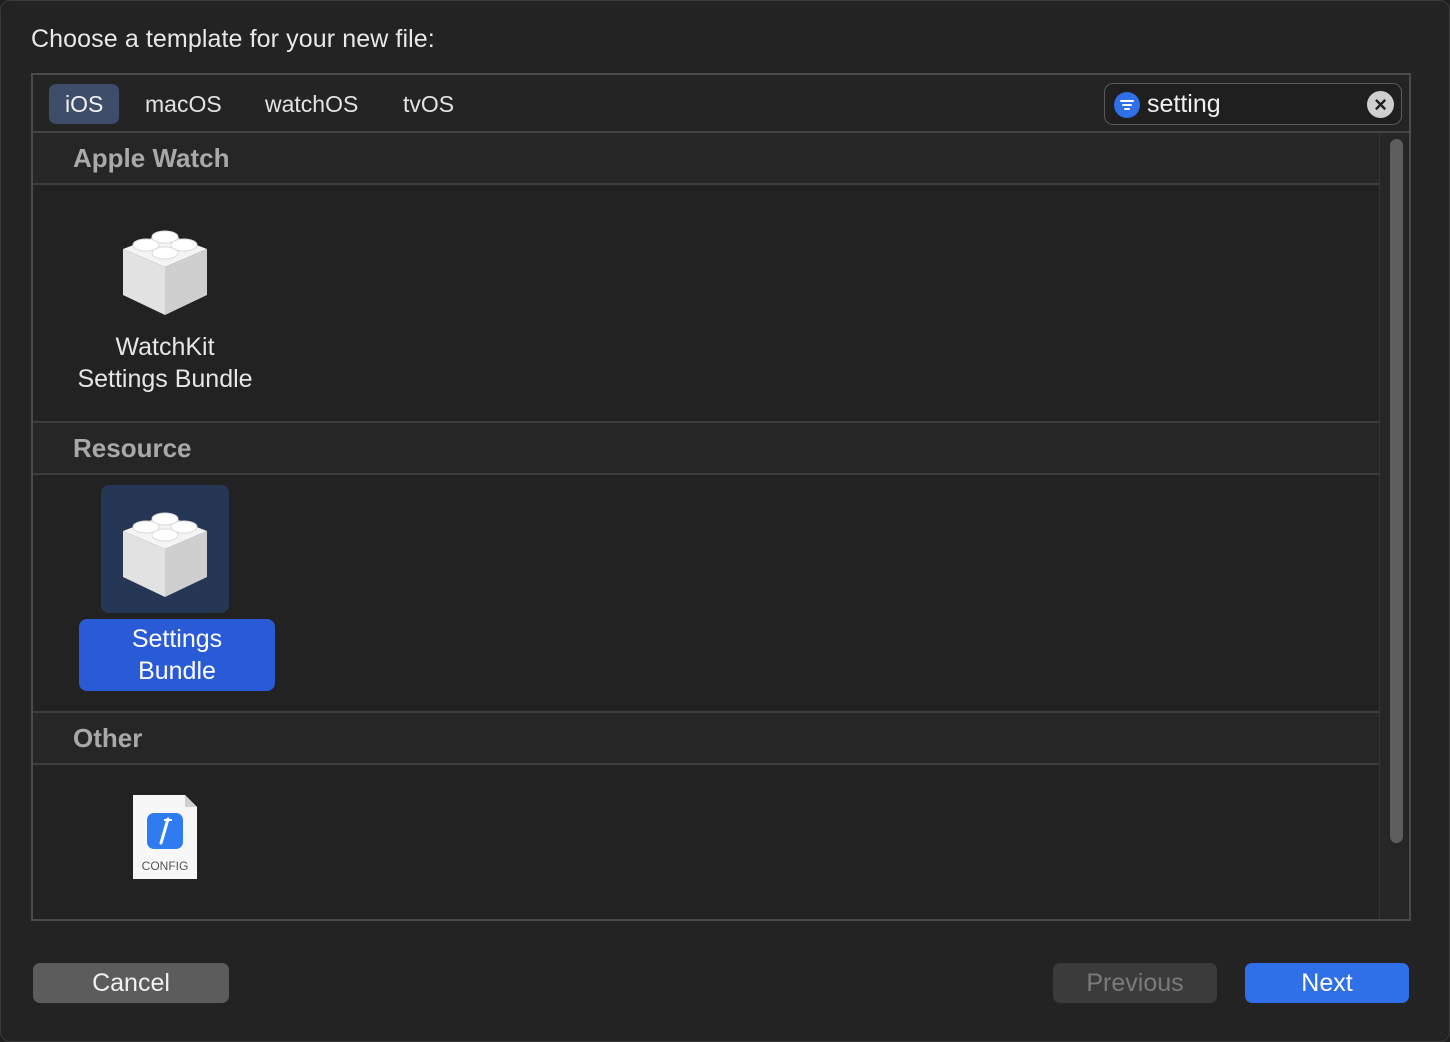 The width and height of the screenshot is (1450, 1042). I want to click on section-title: Apple Watch, so click(151, 158).